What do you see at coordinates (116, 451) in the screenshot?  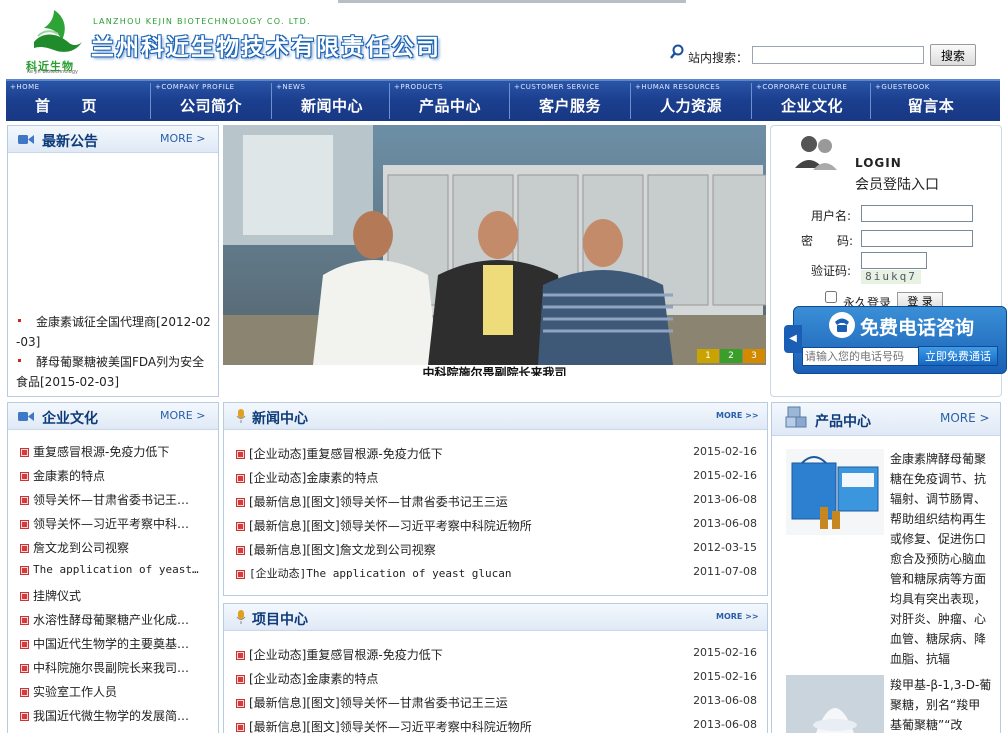 I see `list-item: 重复感冒根源-免疫力低下` at bounding box center [116, 451].